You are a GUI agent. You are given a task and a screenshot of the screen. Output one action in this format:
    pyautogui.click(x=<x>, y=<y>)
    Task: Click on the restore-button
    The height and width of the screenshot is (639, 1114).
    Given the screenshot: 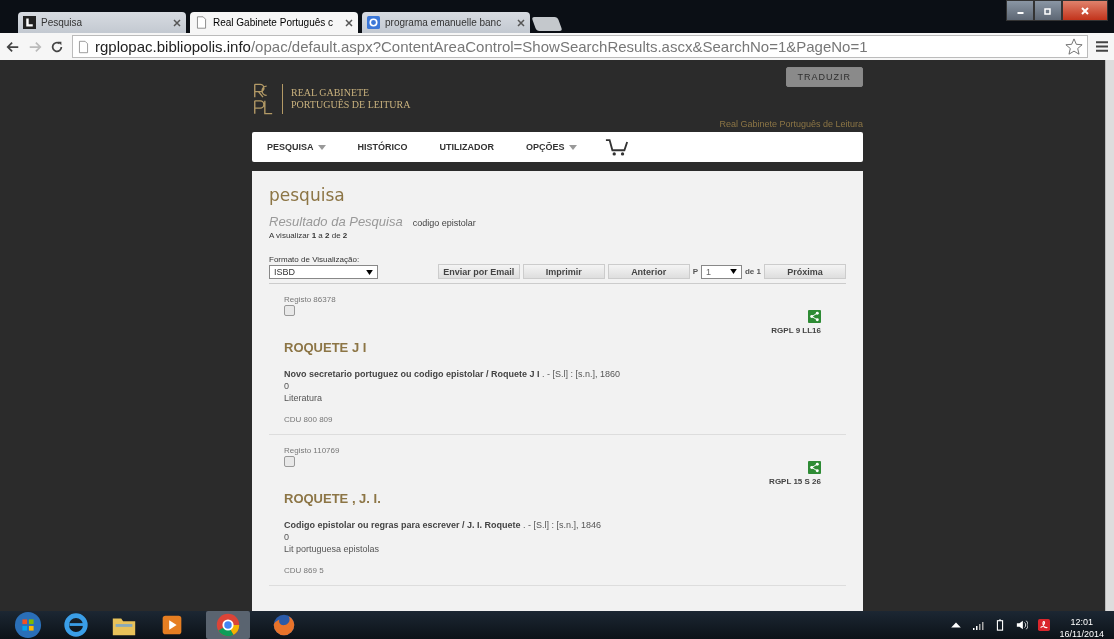 What is the action you would take?
    pyautogui.click(x=1048, y=10)
    